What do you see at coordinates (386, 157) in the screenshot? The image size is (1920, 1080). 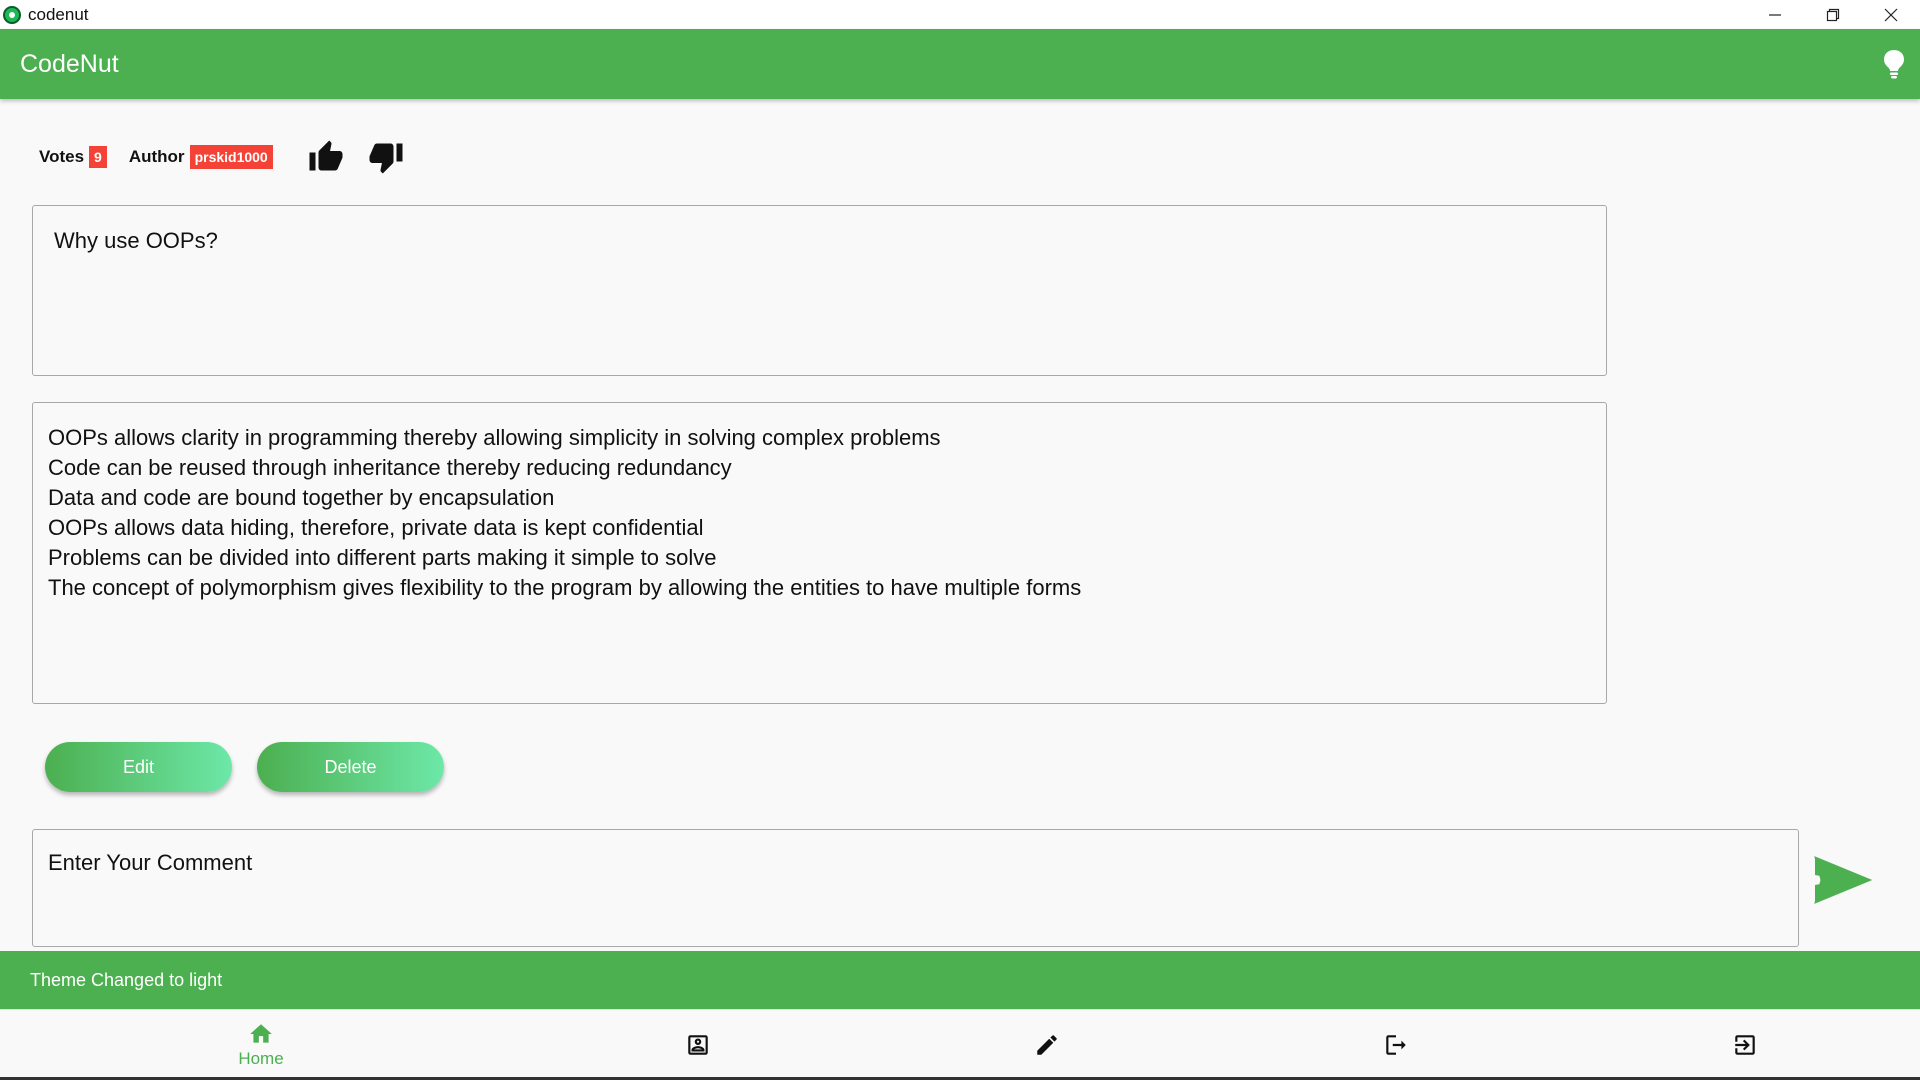 I see `thumbs-down-icon` at bounding box center [386, 157].